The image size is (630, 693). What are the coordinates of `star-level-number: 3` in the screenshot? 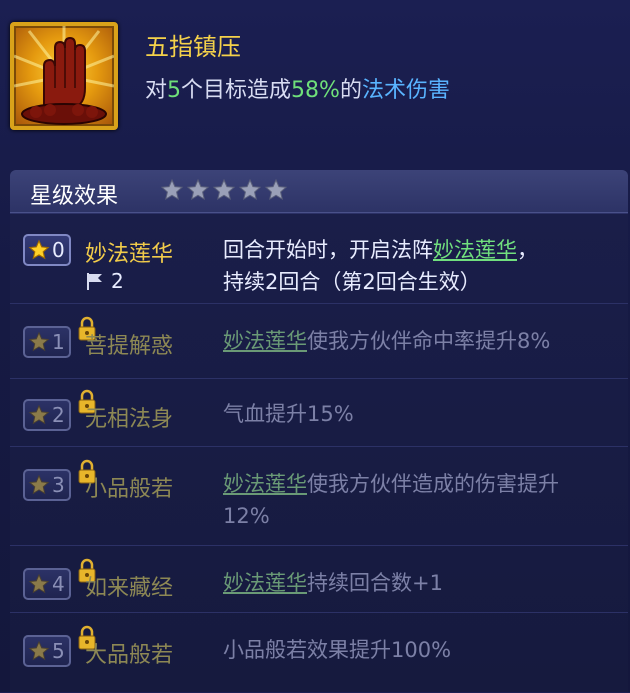 It's located at (58, 485).